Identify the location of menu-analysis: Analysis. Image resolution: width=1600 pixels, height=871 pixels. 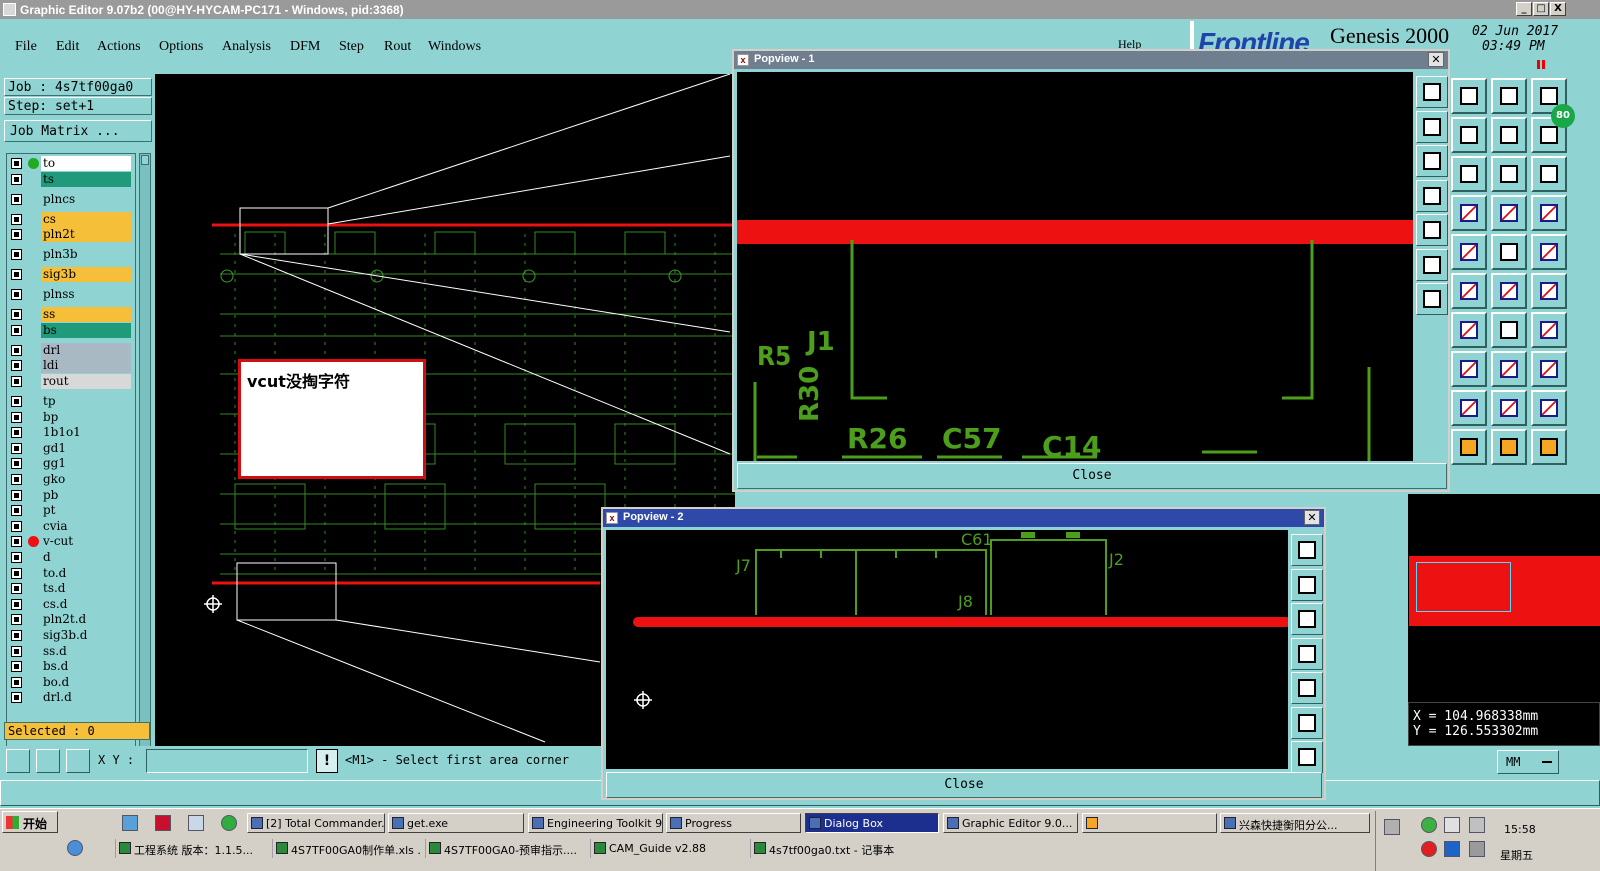
(246, 47).